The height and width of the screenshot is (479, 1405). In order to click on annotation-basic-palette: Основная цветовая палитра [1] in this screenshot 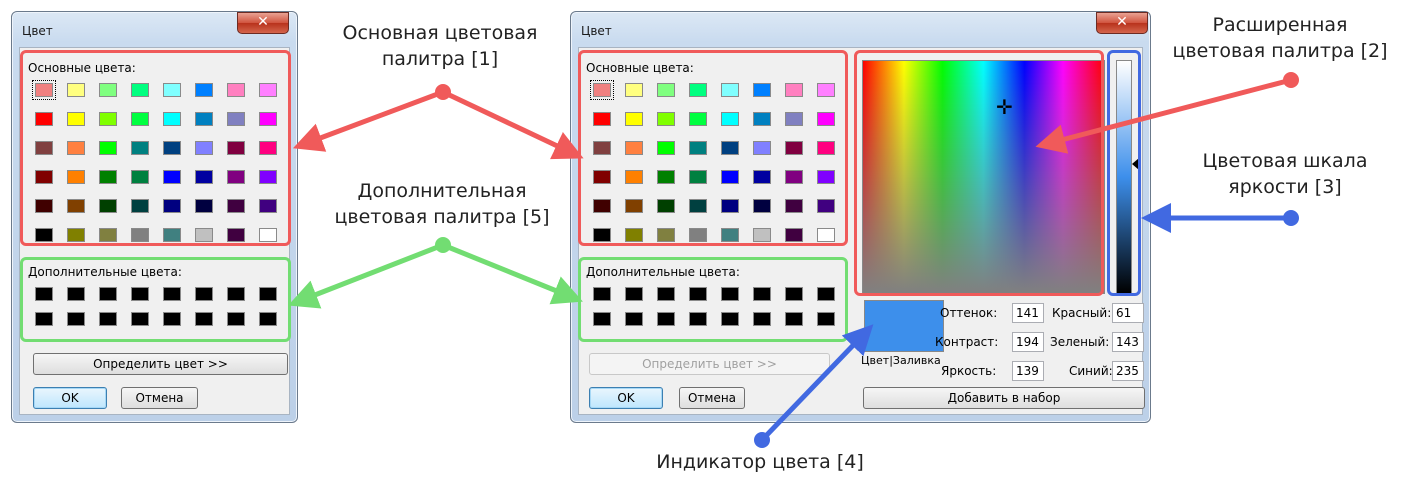, I will do `click(440, 46)`.